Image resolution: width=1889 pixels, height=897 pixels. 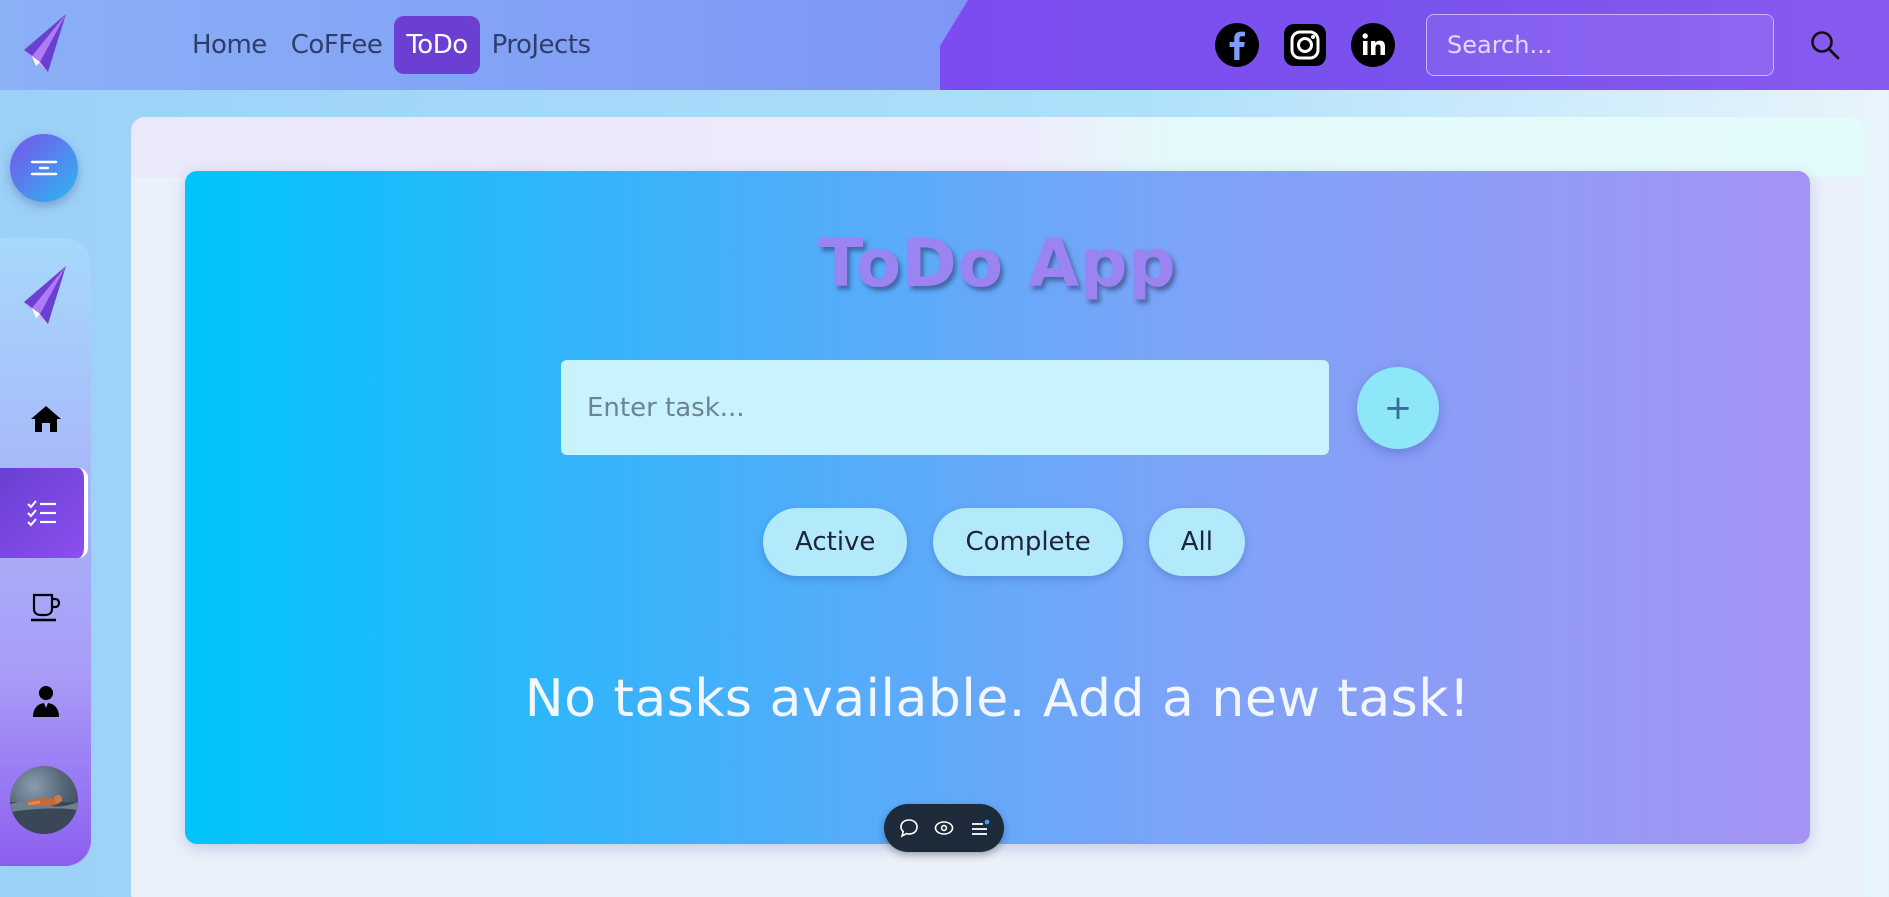 I want to click on task-input, so click(x=945, y=407).